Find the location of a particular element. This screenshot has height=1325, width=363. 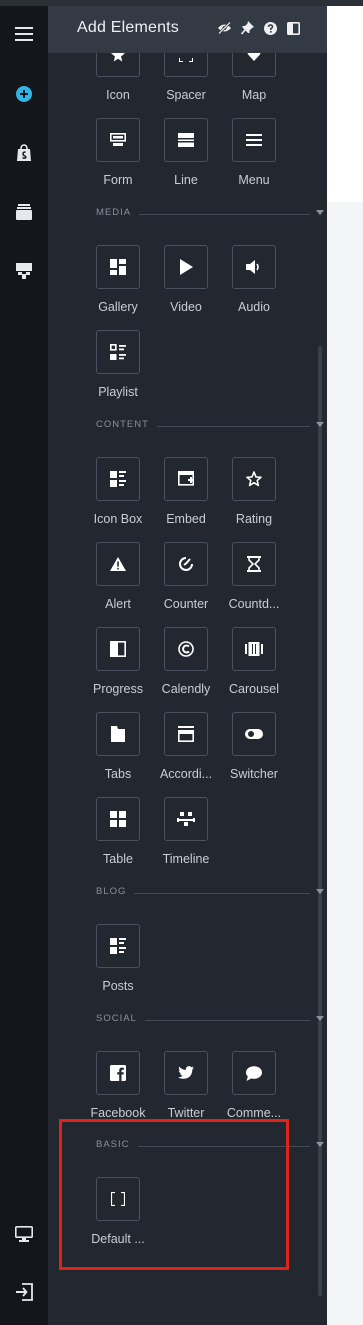

element-label: Video is located at coordinates (186, 307).